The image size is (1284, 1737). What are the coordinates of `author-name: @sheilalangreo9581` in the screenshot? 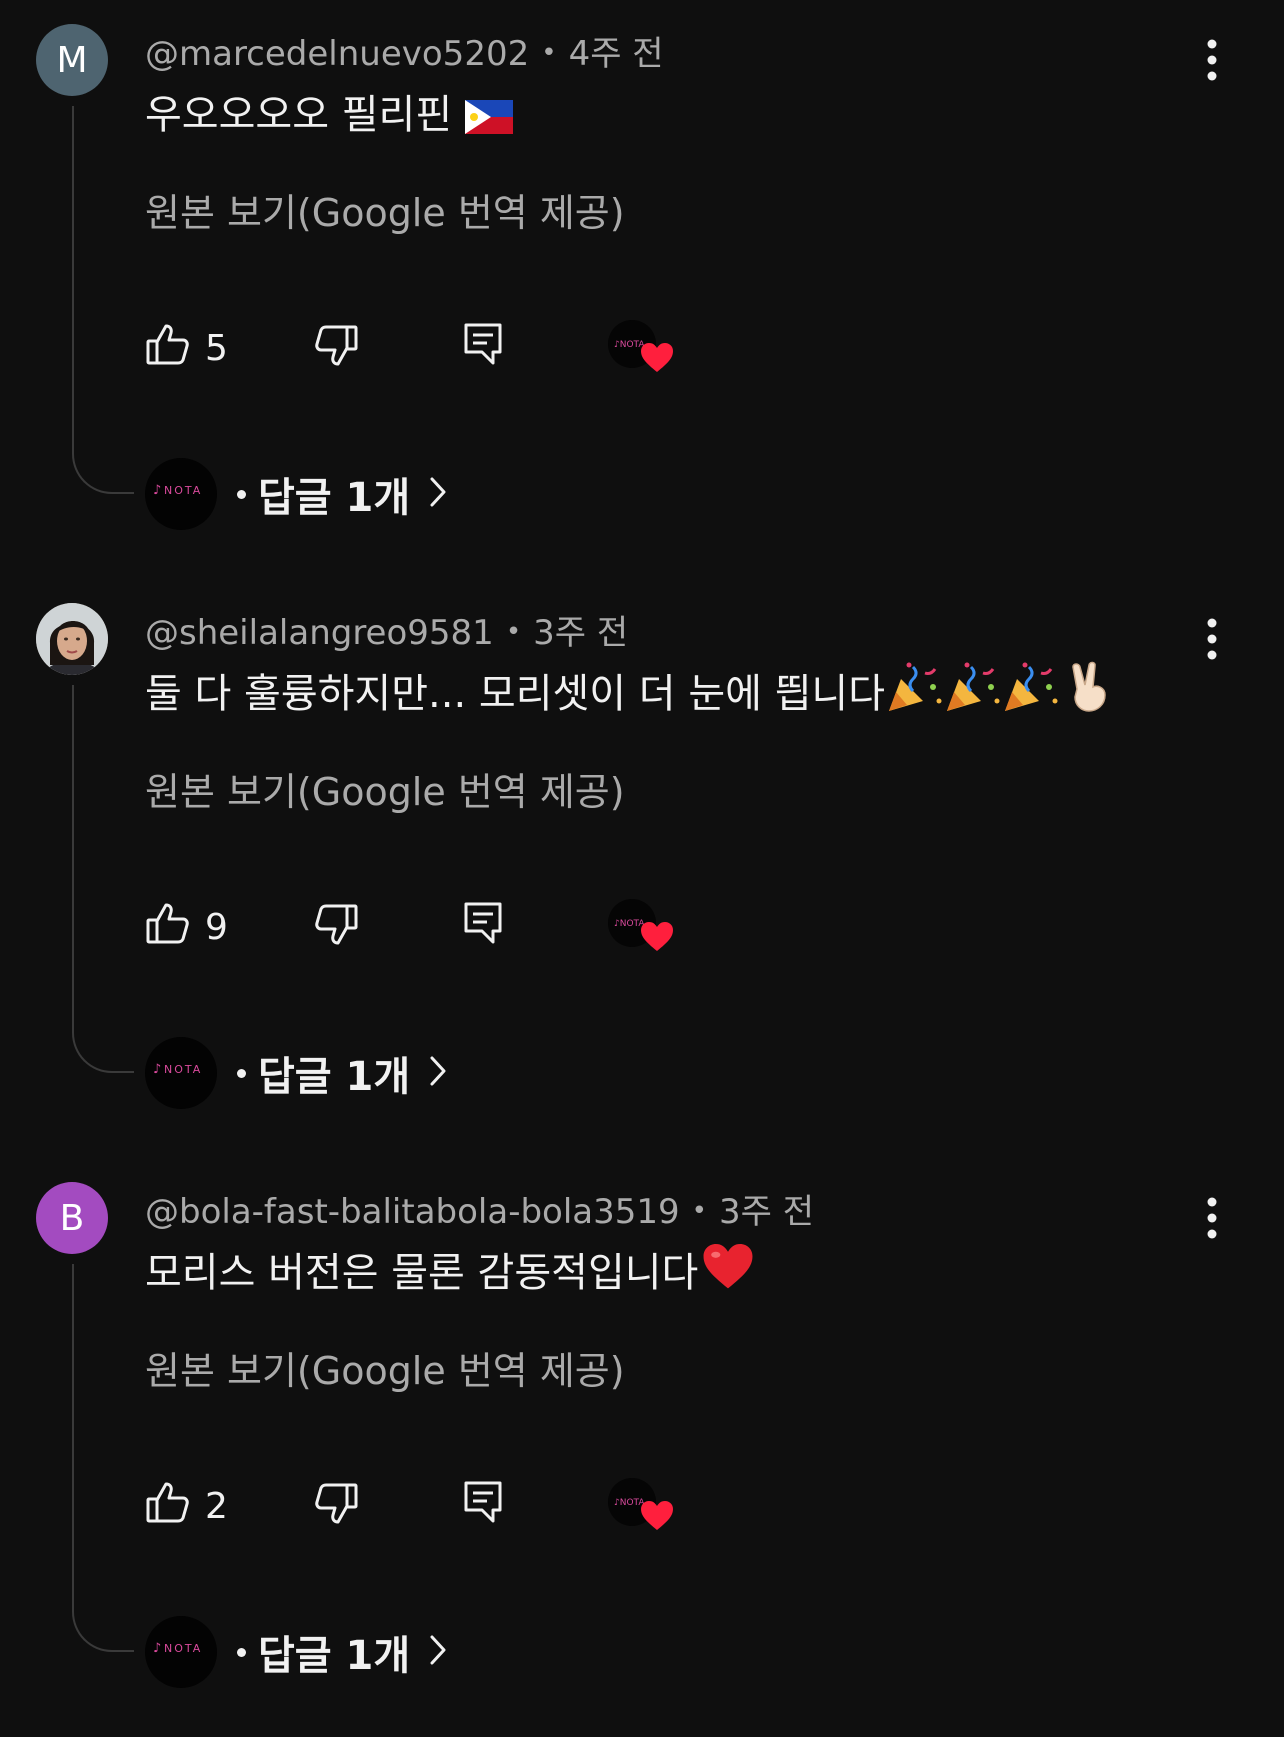 It's located at (319, 633).